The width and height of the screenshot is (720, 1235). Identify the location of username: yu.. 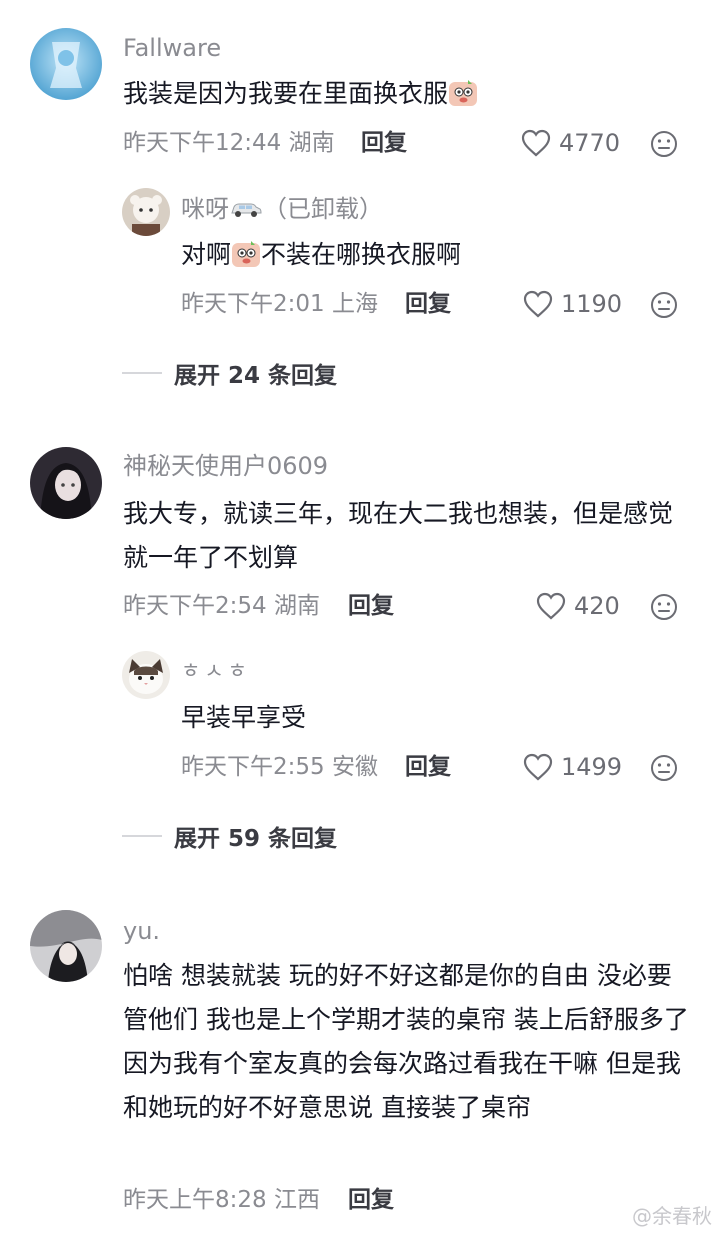
(141, 931).